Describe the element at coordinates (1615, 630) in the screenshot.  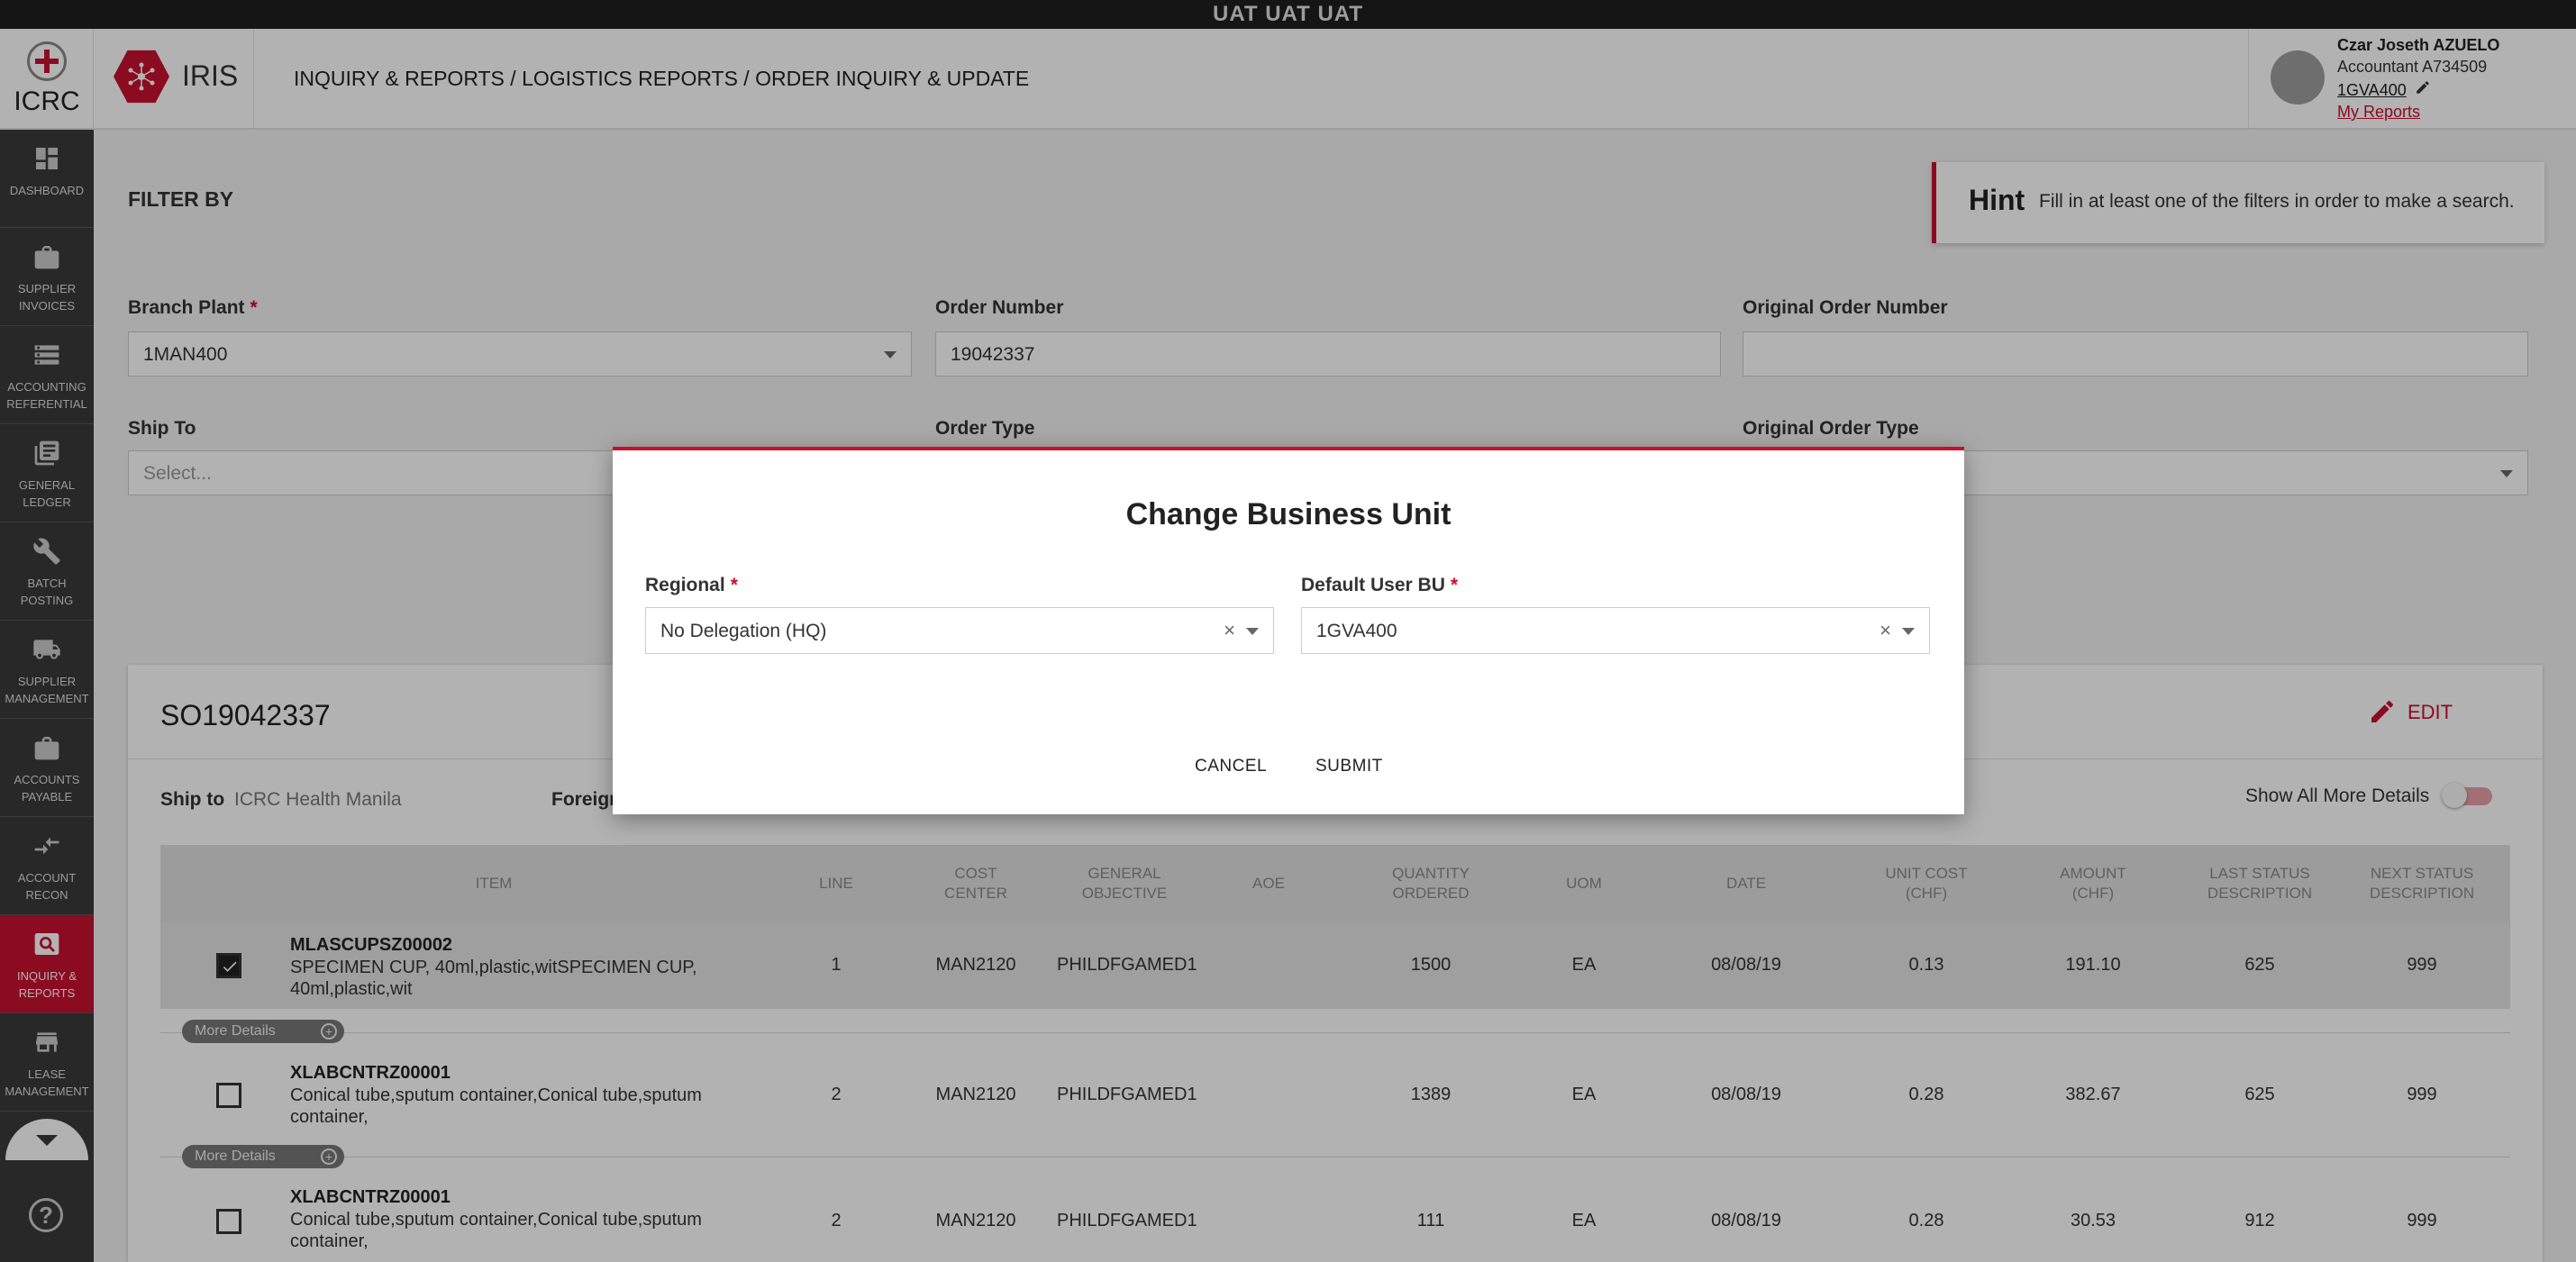
I see `default-user-bu-select: 1GVA400 ×` at that location.